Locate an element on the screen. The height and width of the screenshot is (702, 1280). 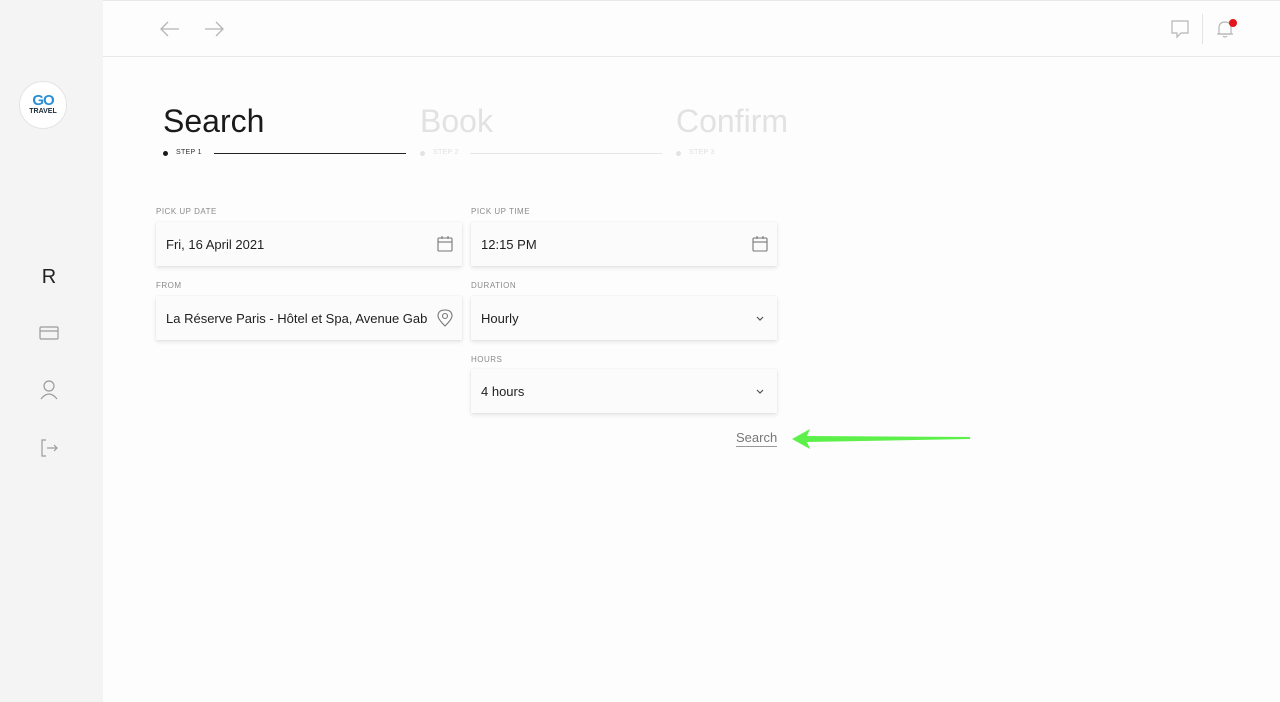
forward-arrow-icon is located at coordinates (214, 29).